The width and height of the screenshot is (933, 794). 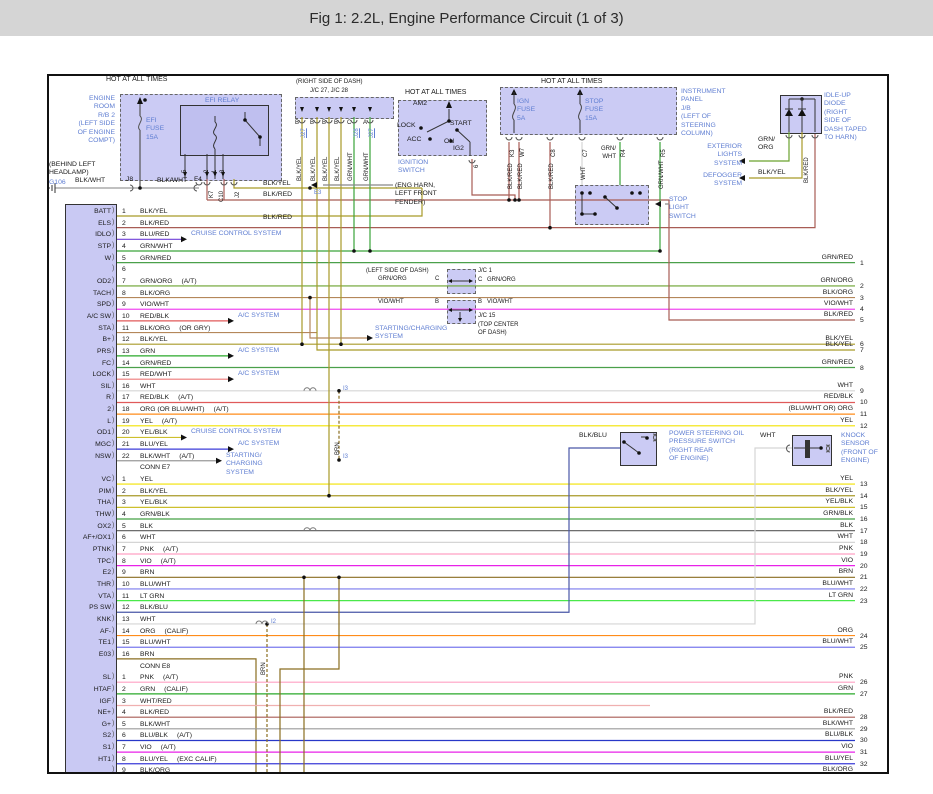 I want to click on pin-number: 10, so click(x=126, y=584).